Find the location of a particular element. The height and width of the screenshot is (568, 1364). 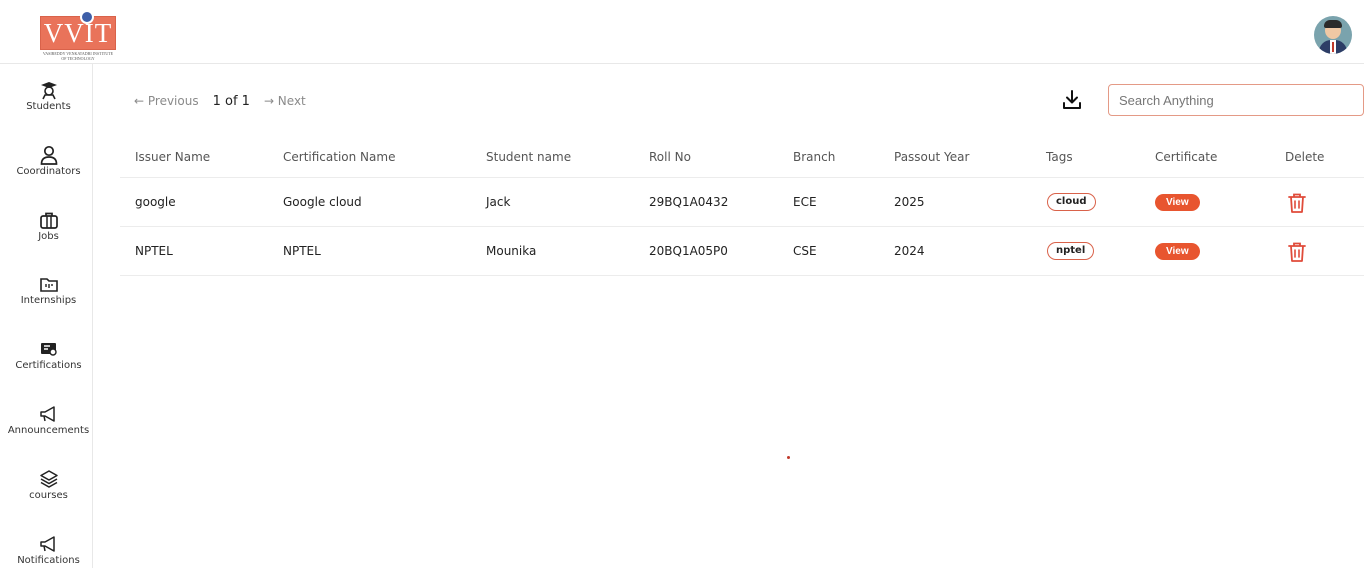

search-input is located at coordinates (1236, 100).